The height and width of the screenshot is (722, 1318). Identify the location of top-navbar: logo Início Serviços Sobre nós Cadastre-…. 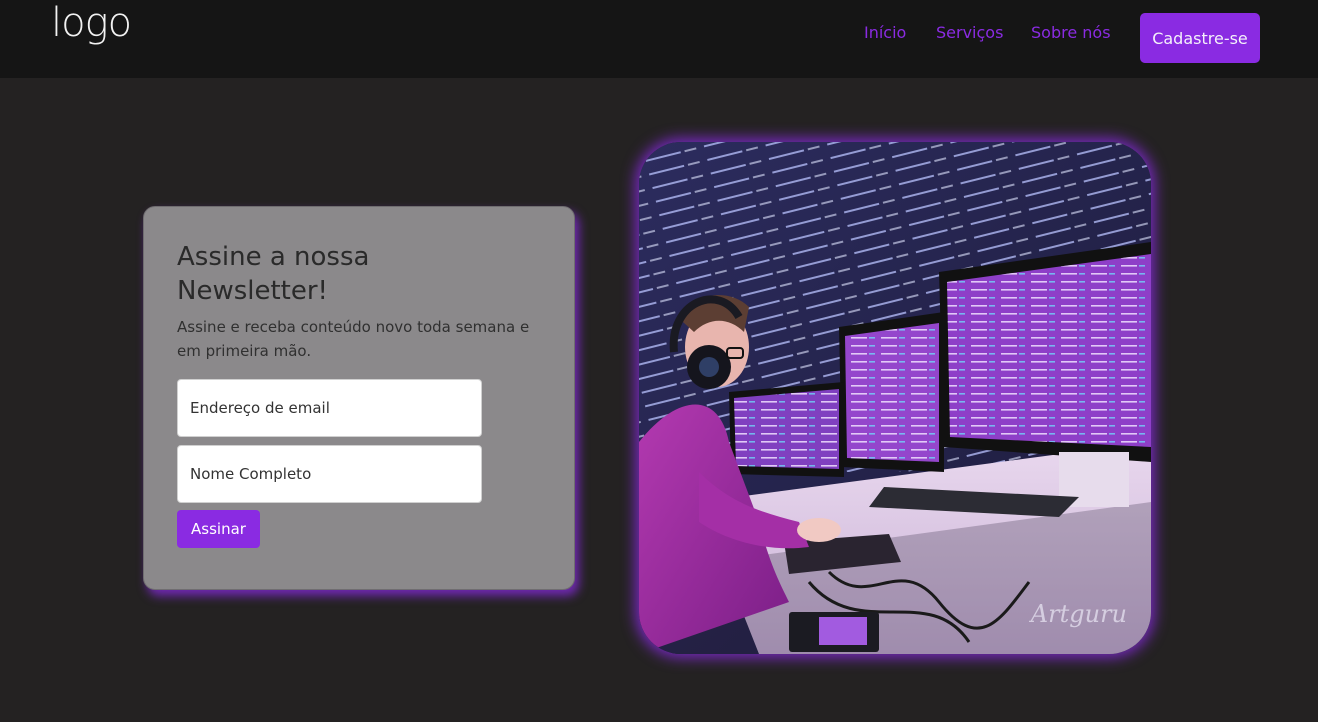
(659, 39).